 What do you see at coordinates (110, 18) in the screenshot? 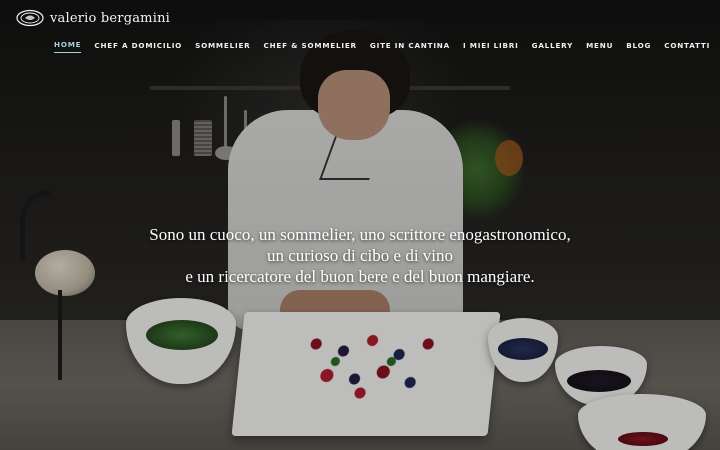
I see `brand-name: valerio bergamini` at bounding box center [110, 18].